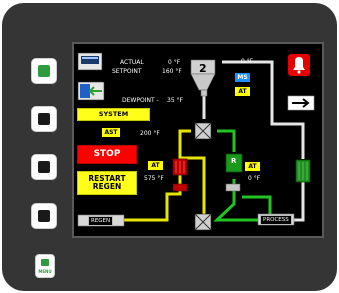 The height and width of the screenshot is (293, 339). I want to click on process-label: PROCESS, so click(276, 220).